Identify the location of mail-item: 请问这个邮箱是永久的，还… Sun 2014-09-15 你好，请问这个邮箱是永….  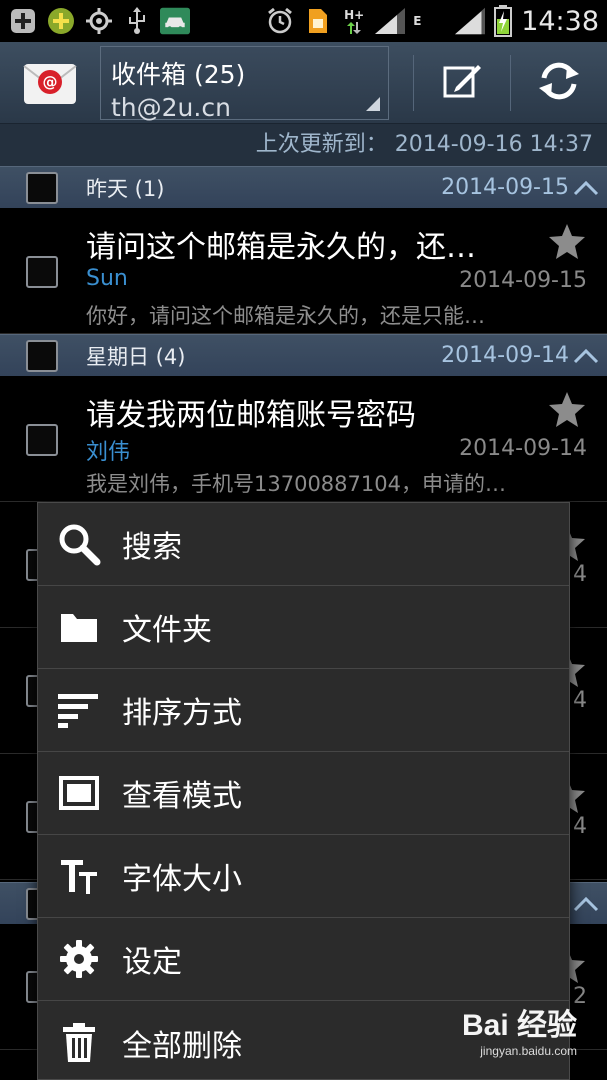
(303, 271).